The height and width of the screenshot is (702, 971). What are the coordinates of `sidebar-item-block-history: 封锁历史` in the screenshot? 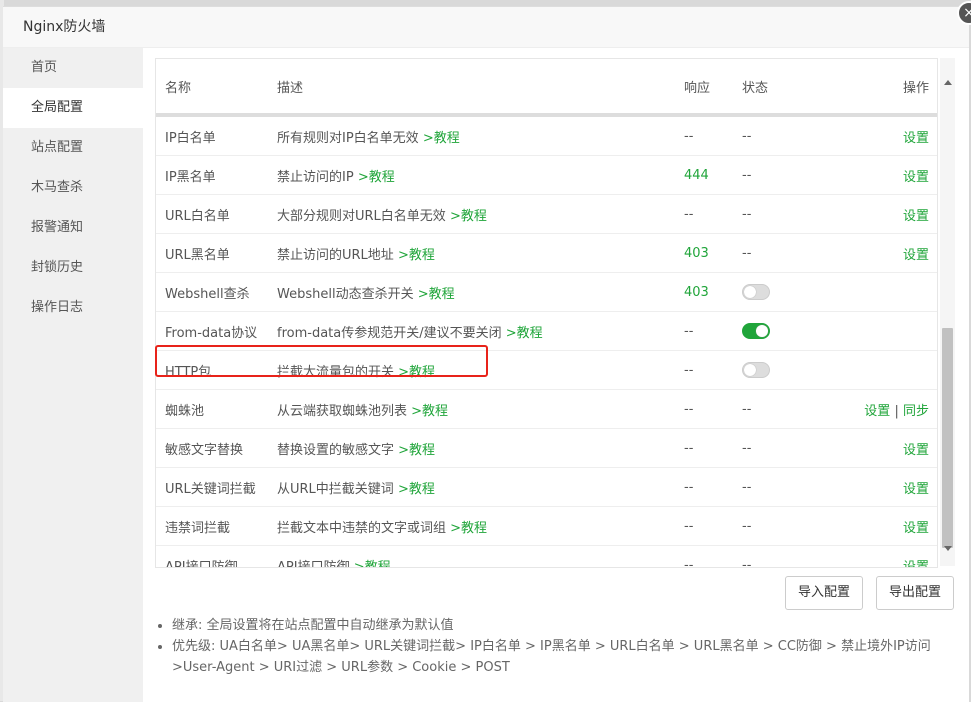 It's located at (73, 268).